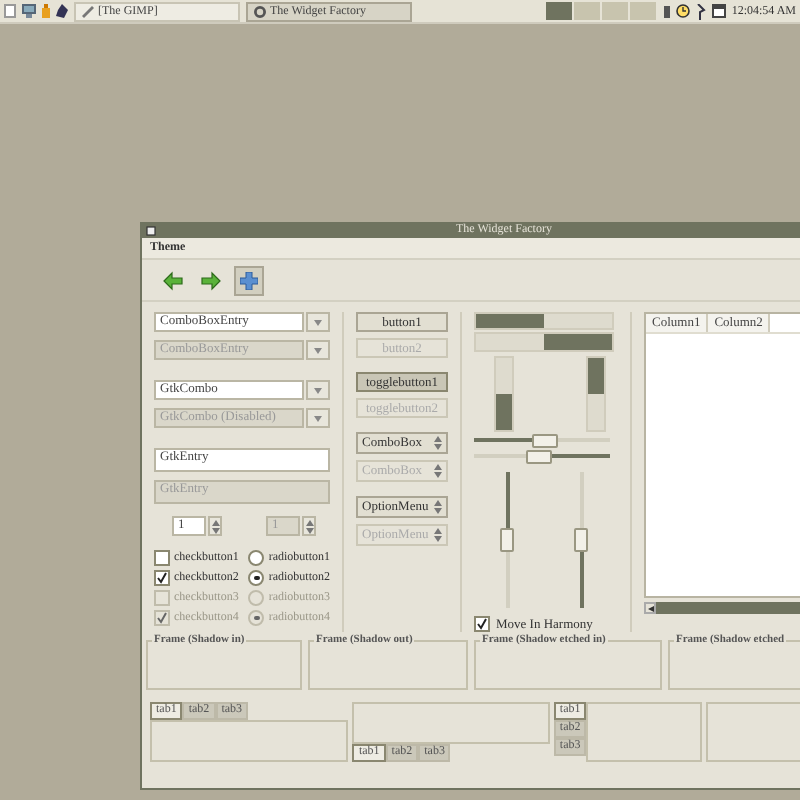 The image size is (800, 800). I want to click on window-menu-icon, so click(151, 230).